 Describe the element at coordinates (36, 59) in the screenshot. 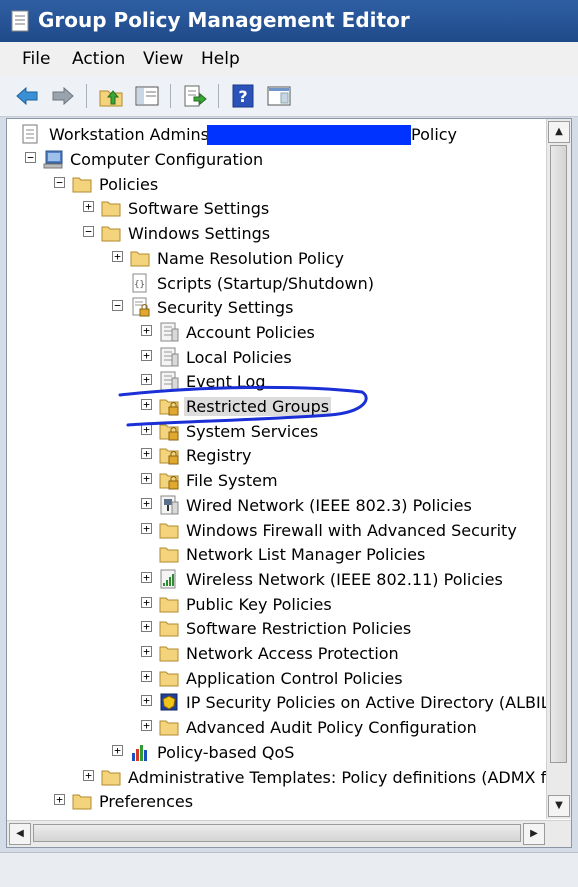

I see `menu-file: File` at that location.